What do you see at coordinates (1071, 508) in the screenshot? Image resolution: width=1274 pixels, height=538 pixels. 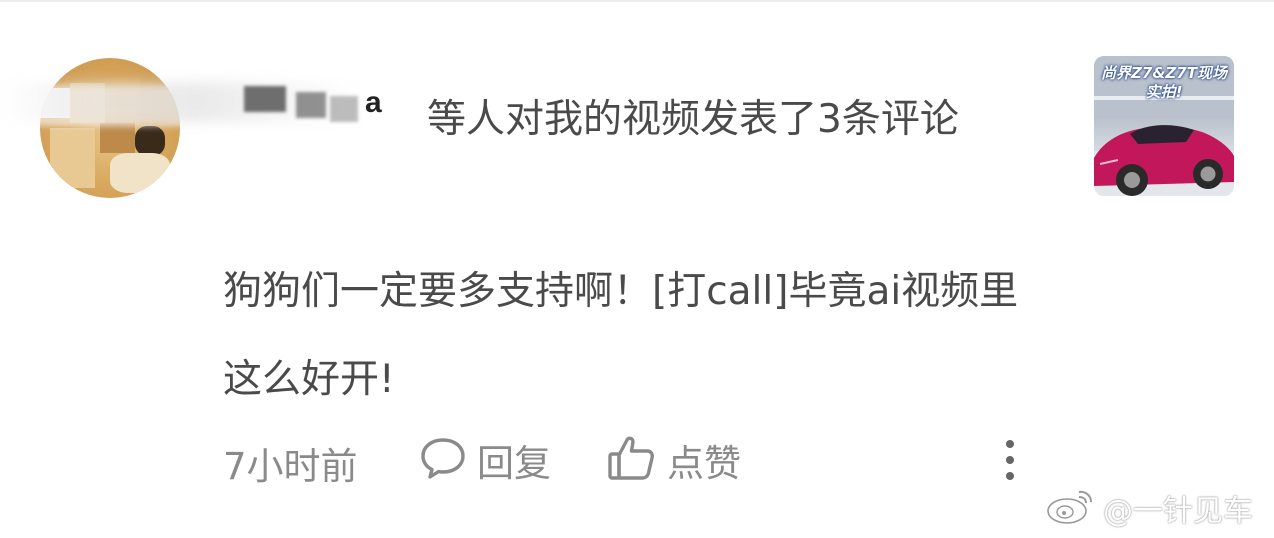 I see `weibo-logo-icon` at bounding box center [1071, 508].